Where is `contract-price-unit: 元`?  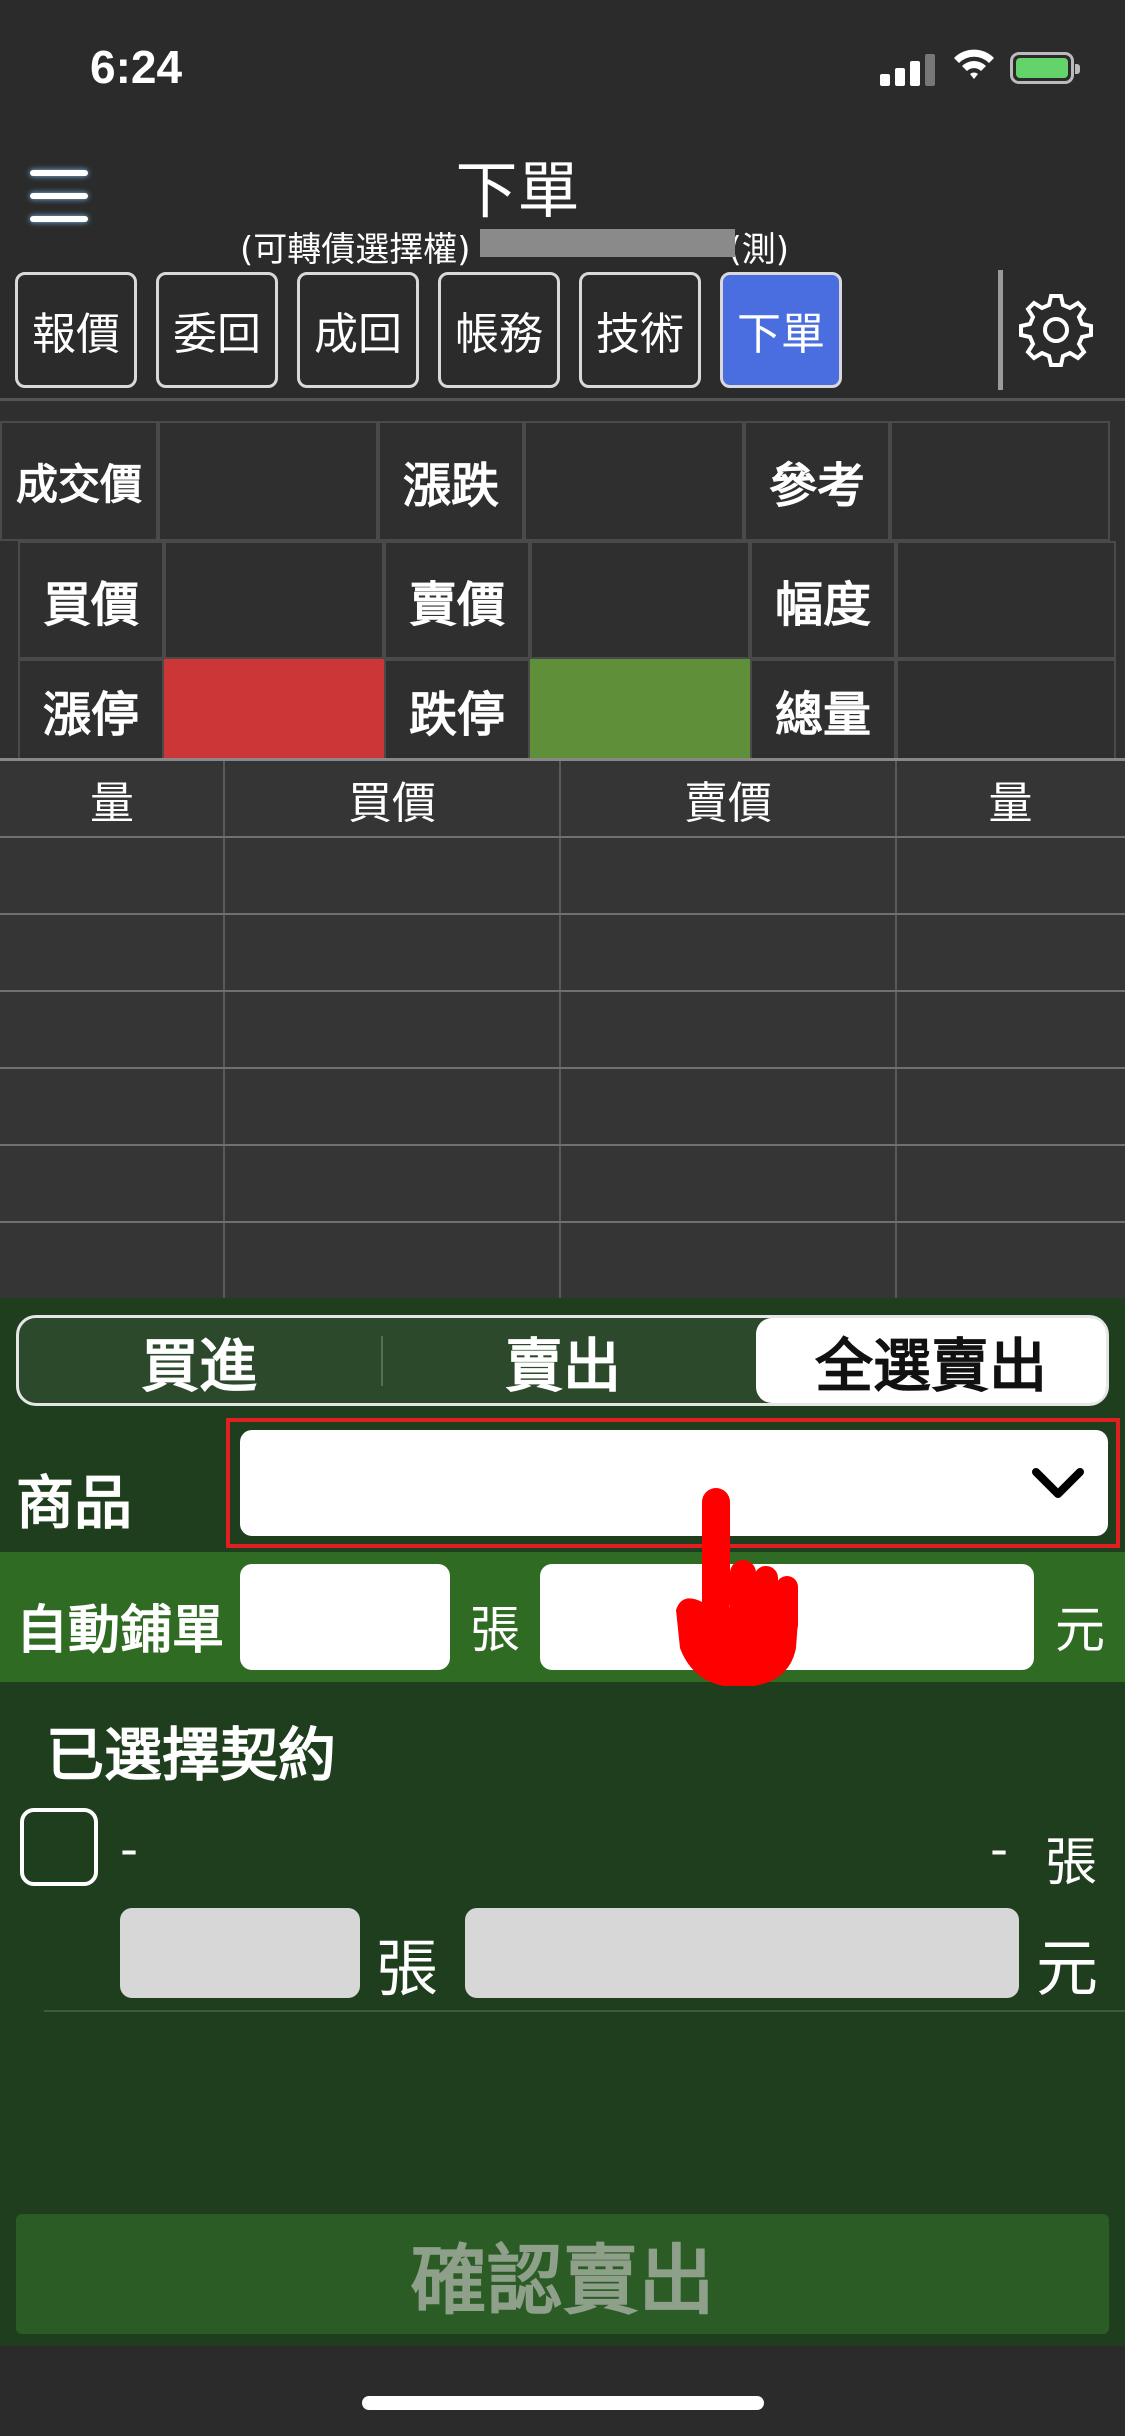 contract-price-unit: 元 is located at coordinates (1067, 1968).